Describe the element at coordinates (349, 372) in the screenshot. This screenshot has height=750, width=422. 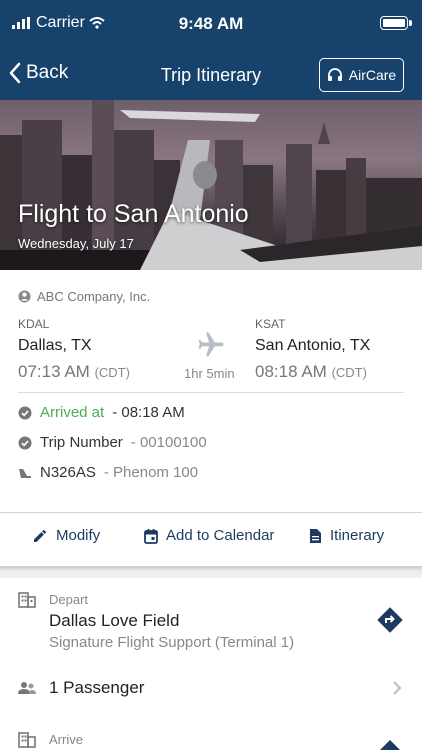
I see `destination-timezone: (CDT)` at that location.